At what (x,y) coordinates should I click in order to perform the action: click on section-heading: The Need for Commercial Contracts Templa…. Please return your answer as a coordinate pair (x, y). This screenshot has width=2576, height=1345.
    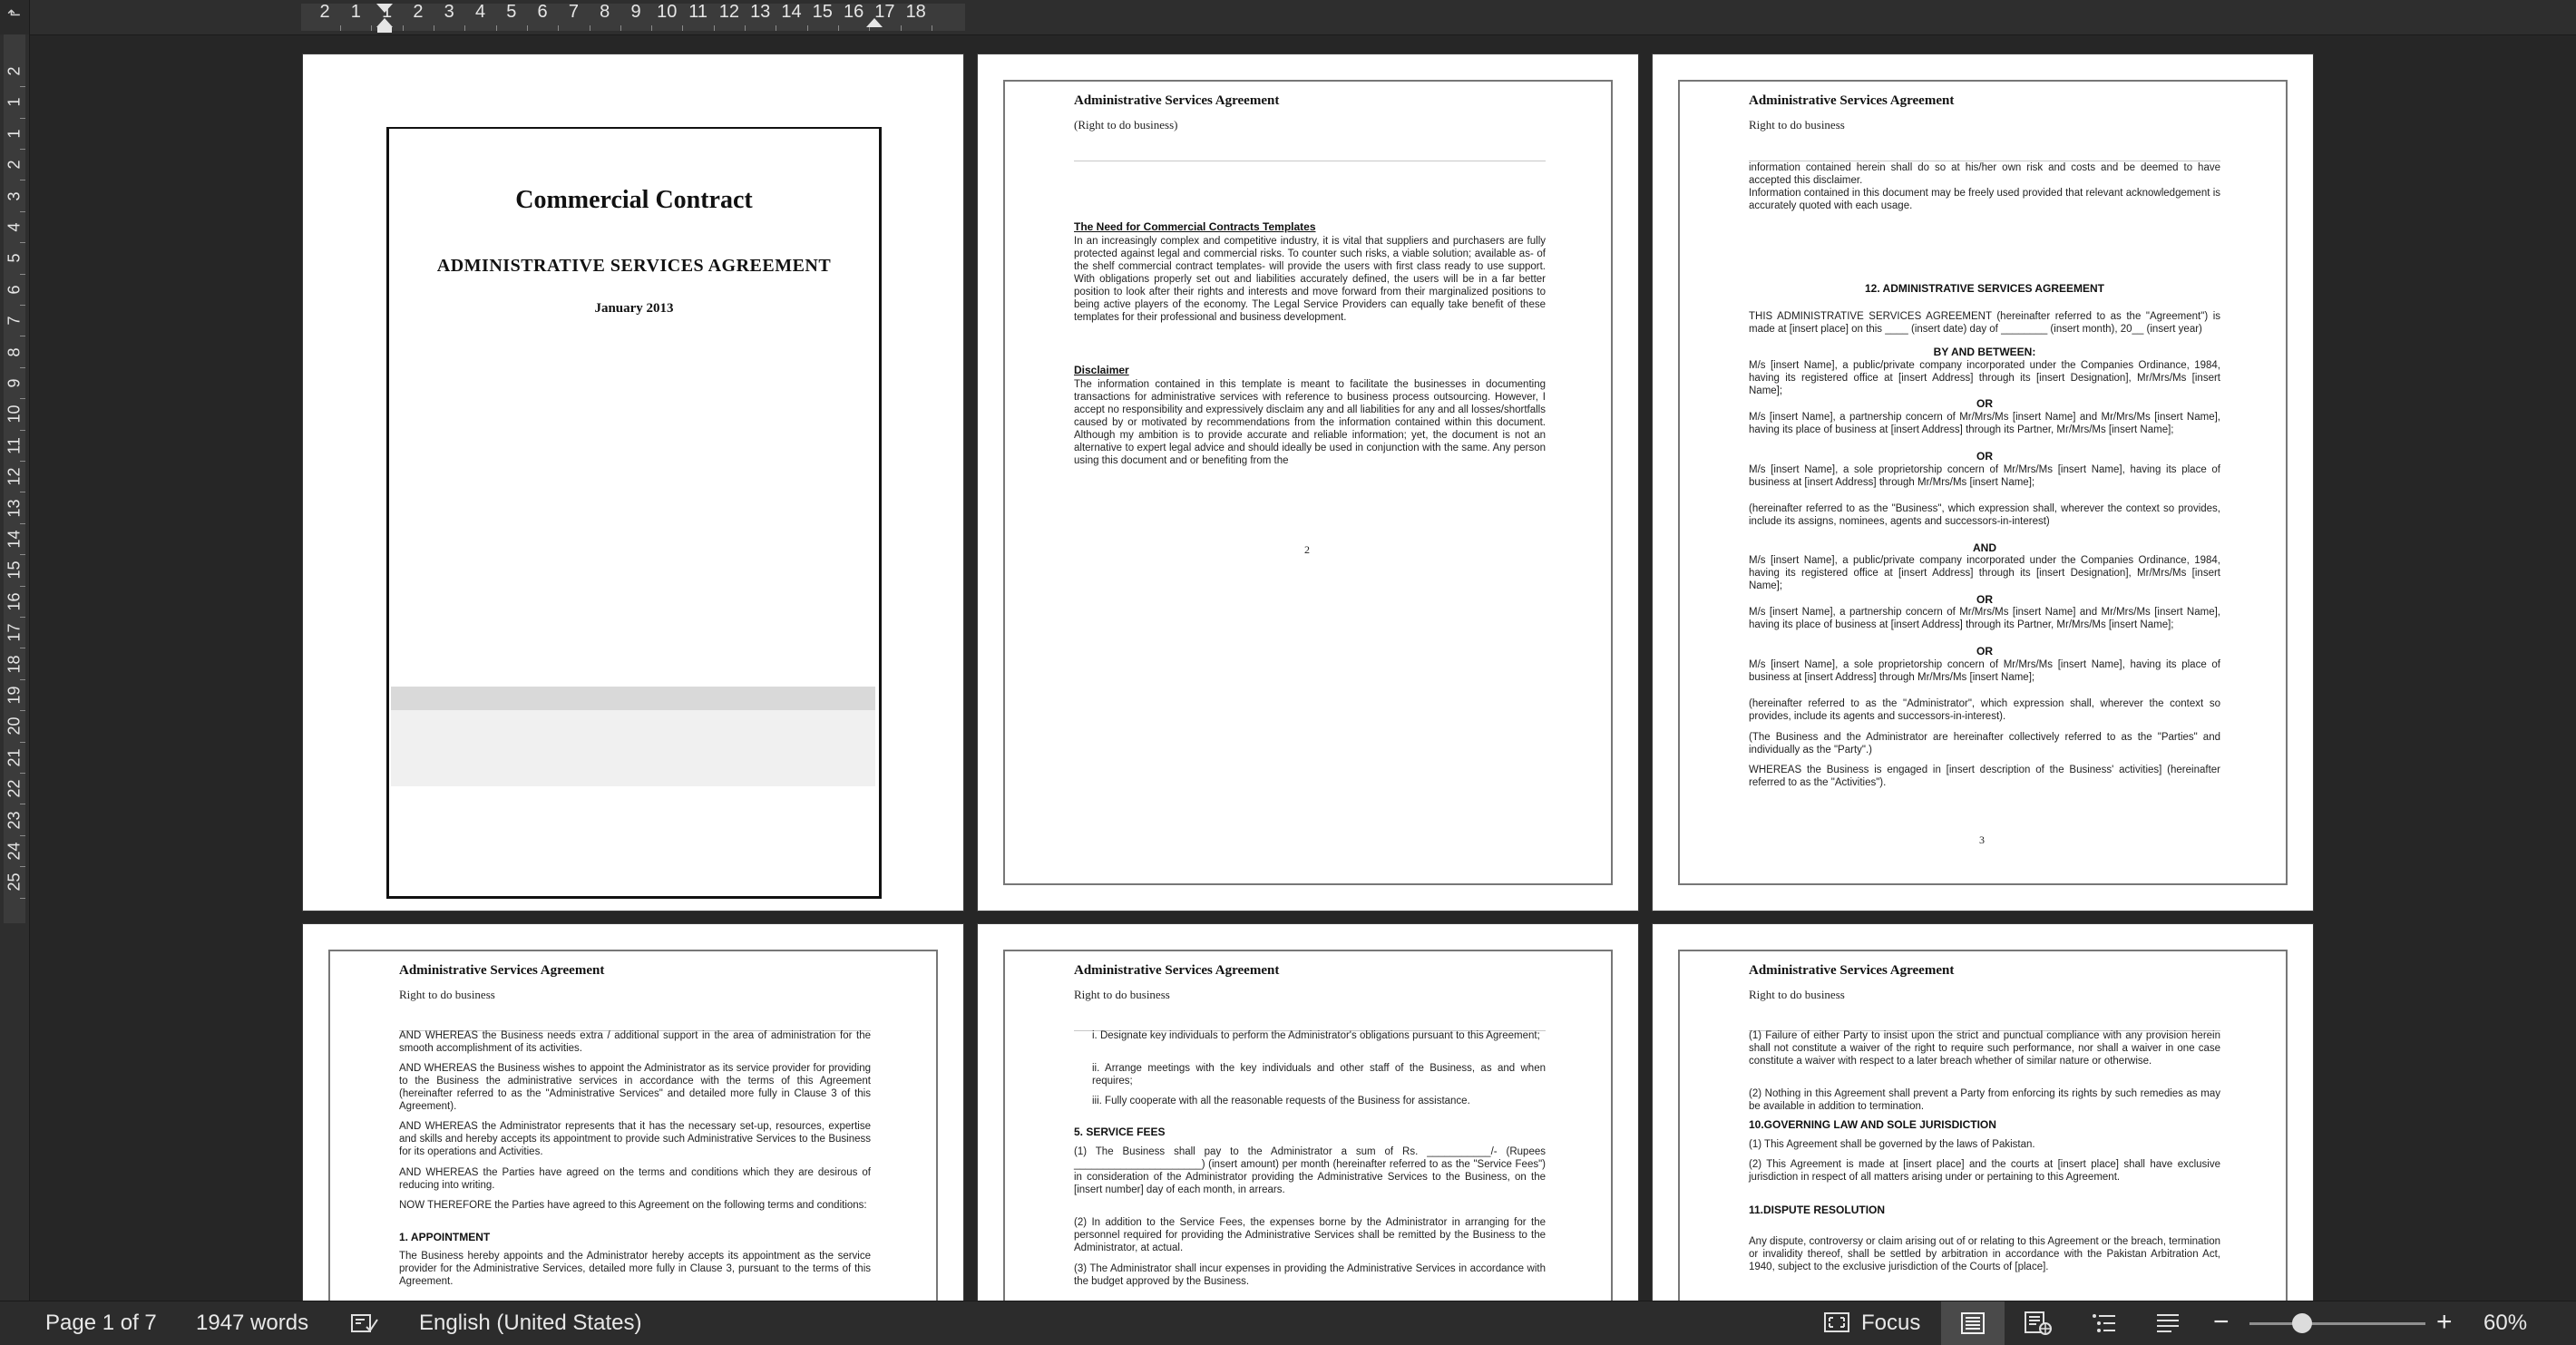
    Looking at the image, I should click on (1195, 226).